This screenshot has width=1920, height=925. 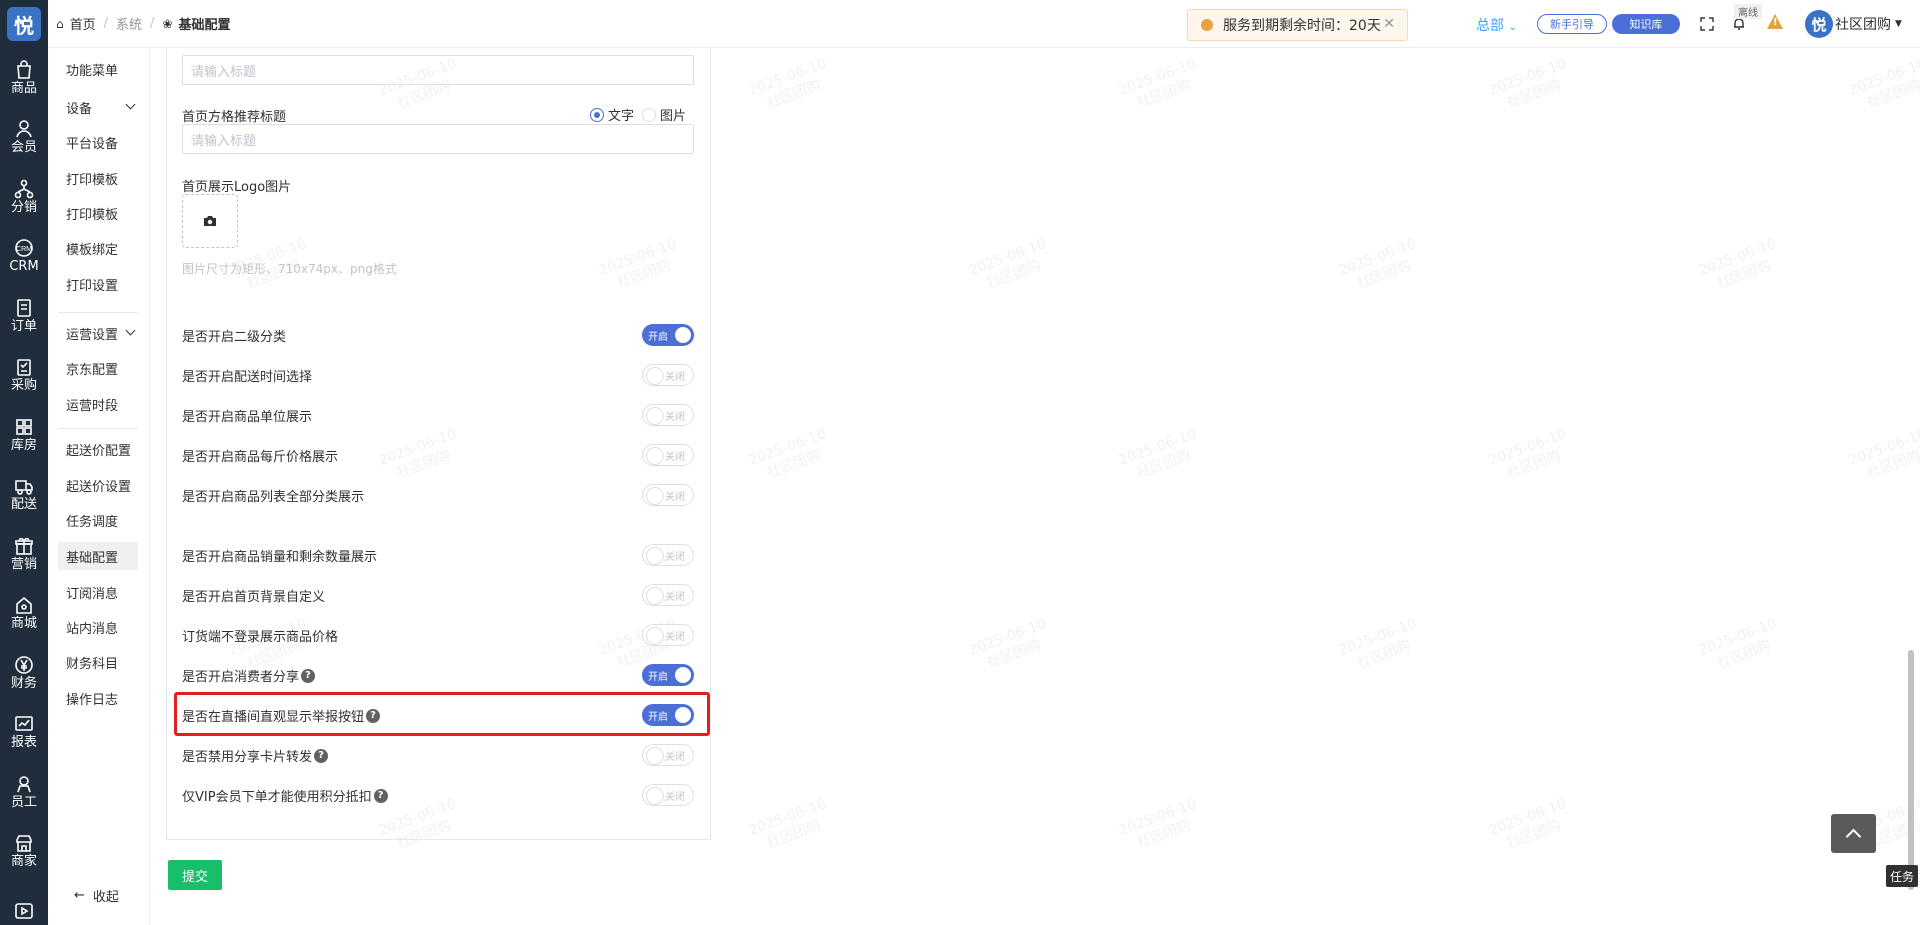 I want to click on rail-item-员工: 员工, so click(x=24, y=792).